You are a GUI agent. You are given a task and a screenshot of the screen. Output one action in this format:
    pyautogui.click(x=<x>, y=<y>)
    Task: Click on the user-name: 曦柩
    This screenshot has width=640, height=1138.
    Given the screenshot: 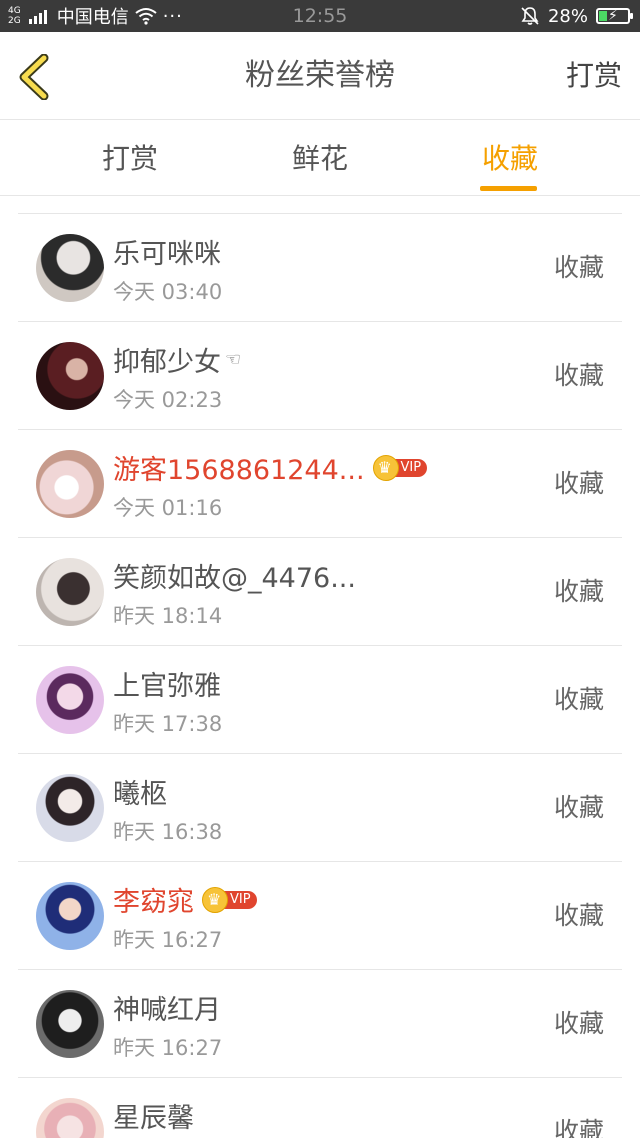 What is the action you would take?
    pyautogui.click(x=140, y=794)
    